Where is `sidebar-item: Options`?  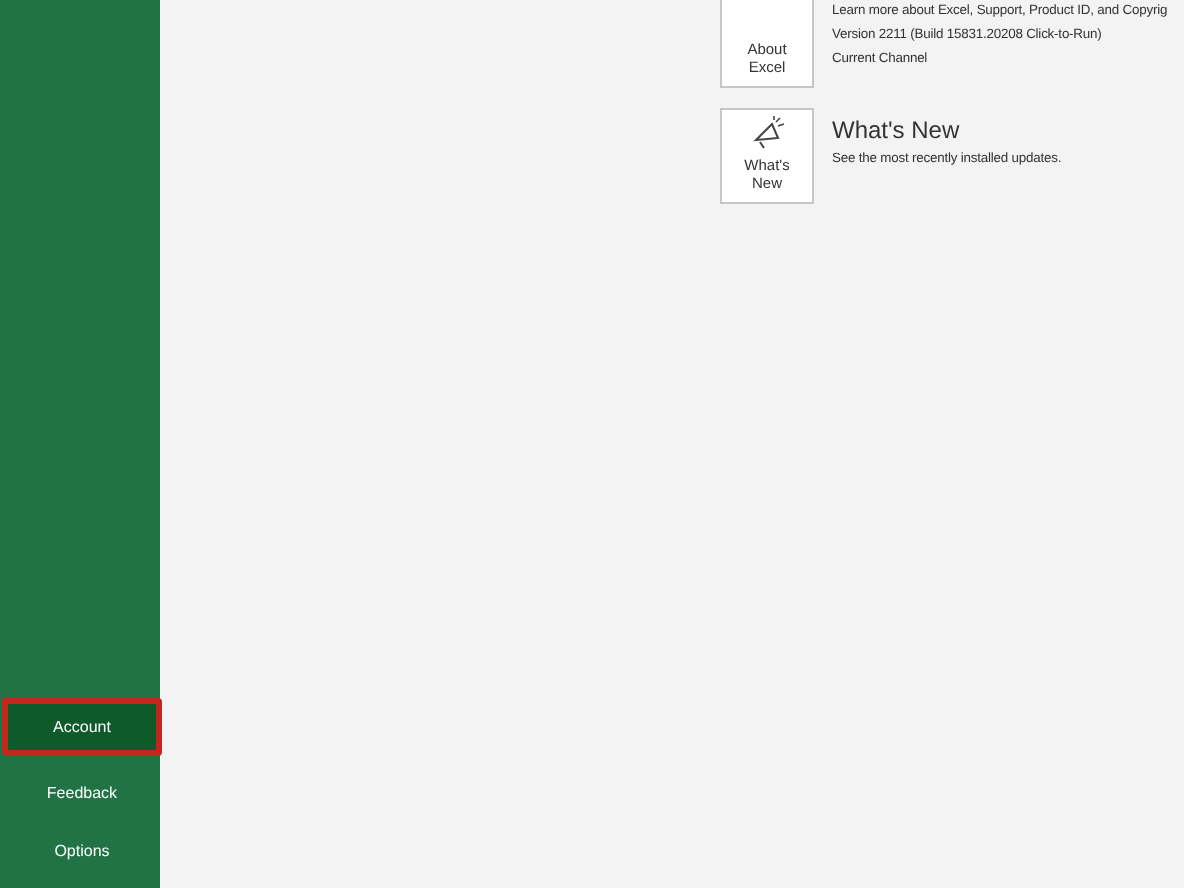
sidebar-item: Options is located at coordinates (82, 851).